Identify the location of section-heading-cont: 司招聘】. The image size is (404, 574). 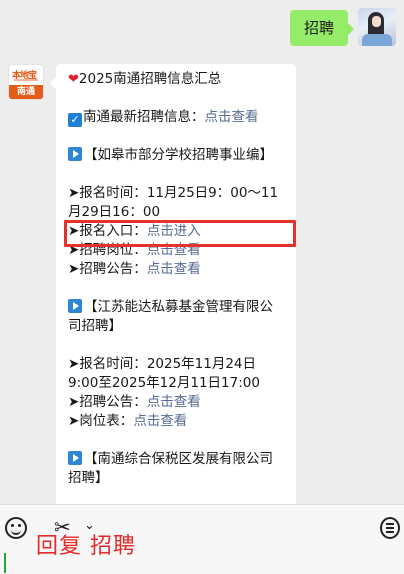
(95, 326).